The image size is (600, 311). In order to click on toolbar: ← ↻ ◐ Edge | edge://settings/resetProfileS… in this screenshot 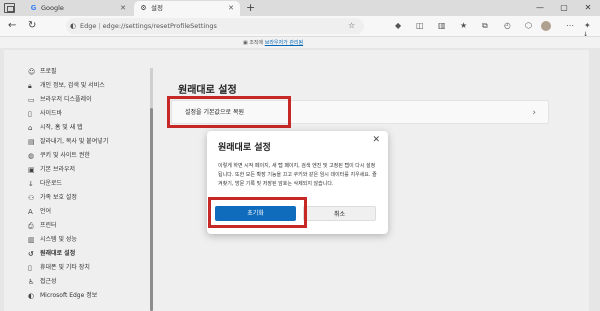, I will do `click(300, 26)`.